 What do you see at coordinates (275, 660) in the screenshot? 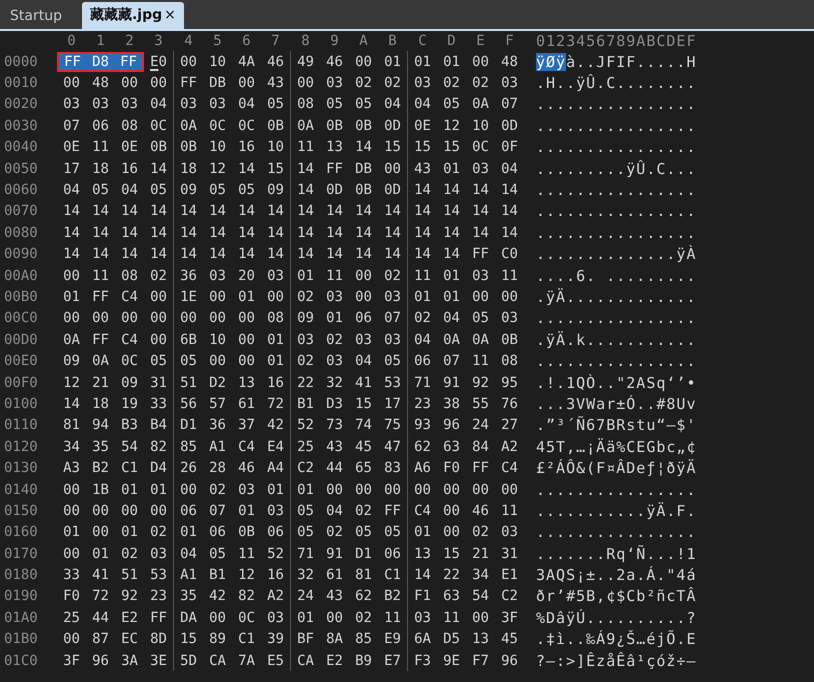
I see `hex-byte: E5` at bounding box center [275, 660].